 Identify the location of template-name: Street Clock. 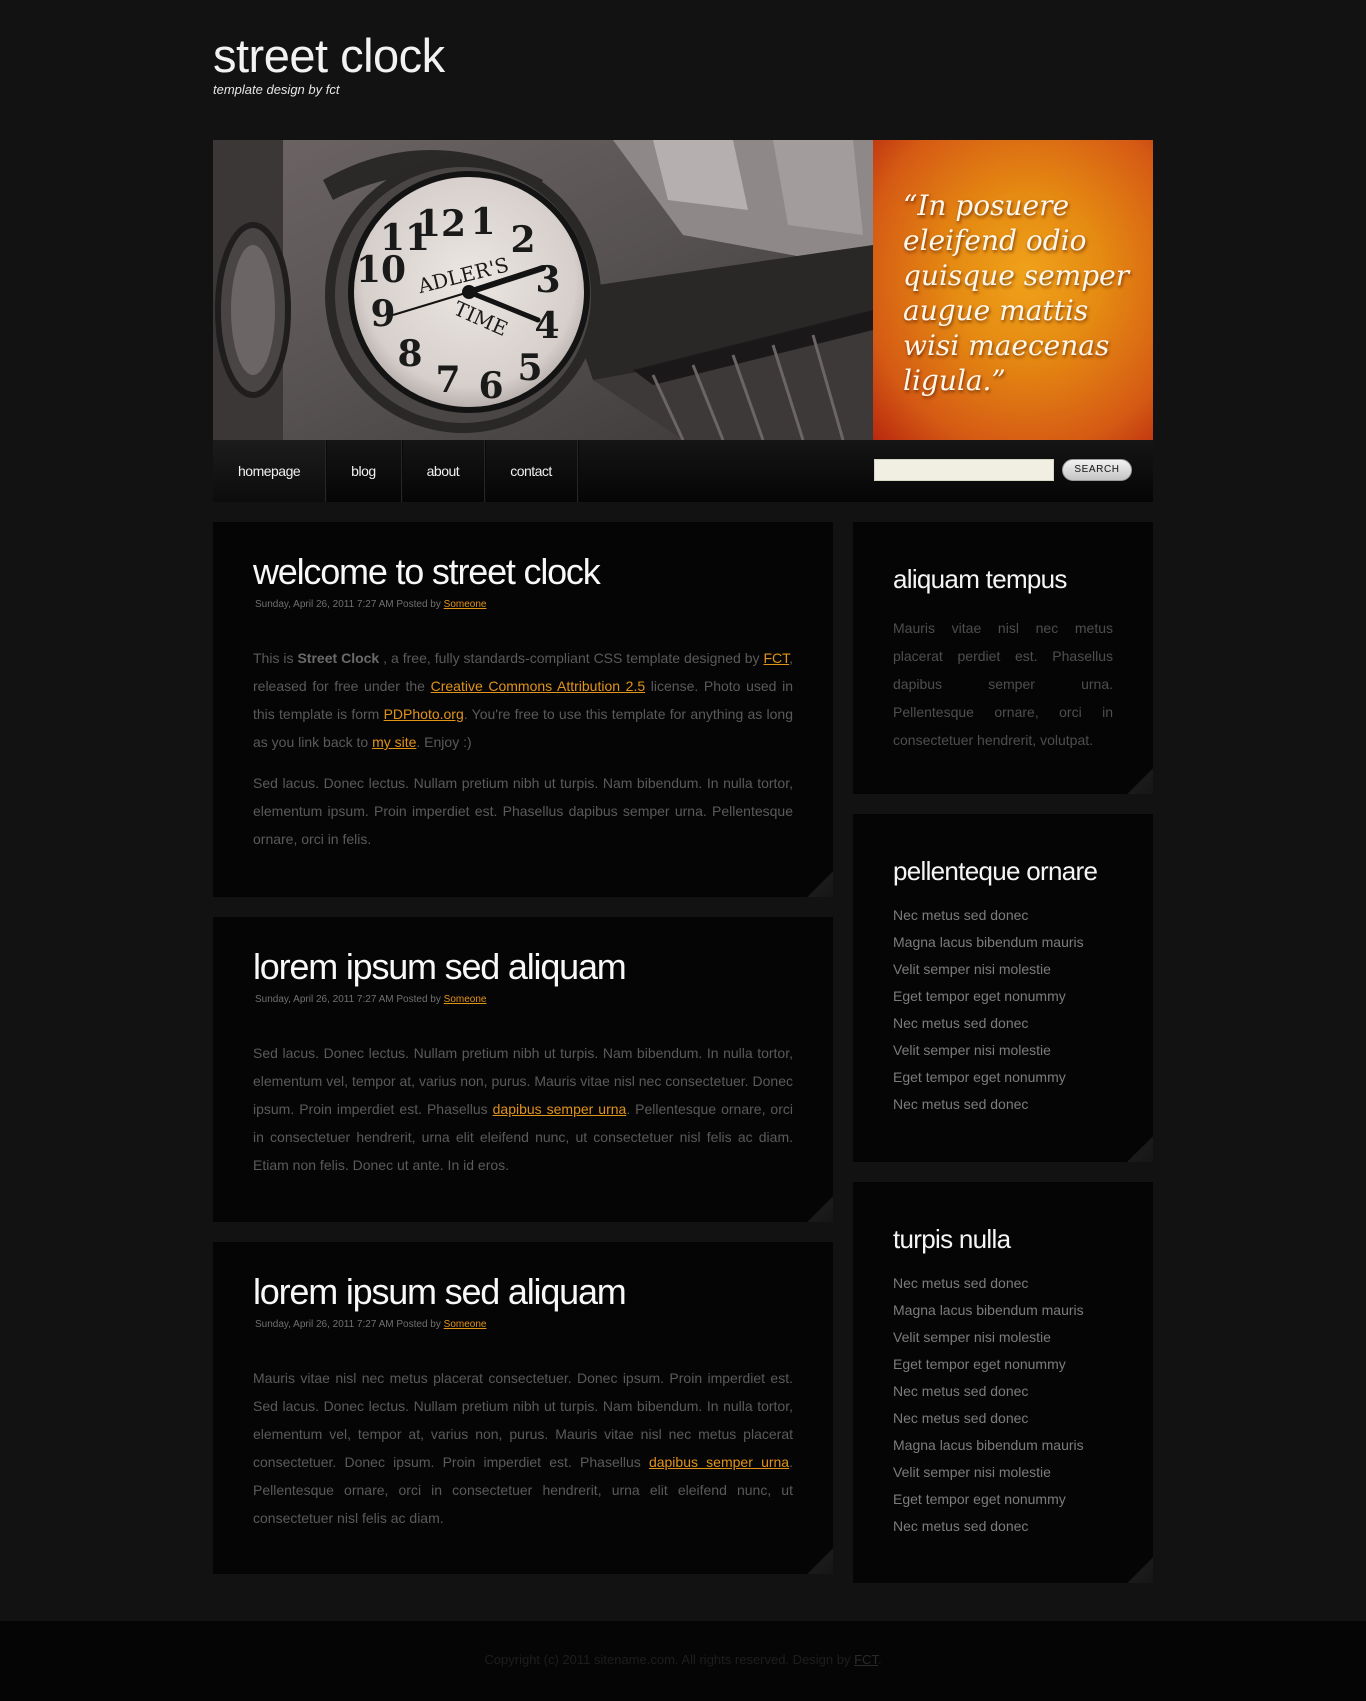
(338, 658).